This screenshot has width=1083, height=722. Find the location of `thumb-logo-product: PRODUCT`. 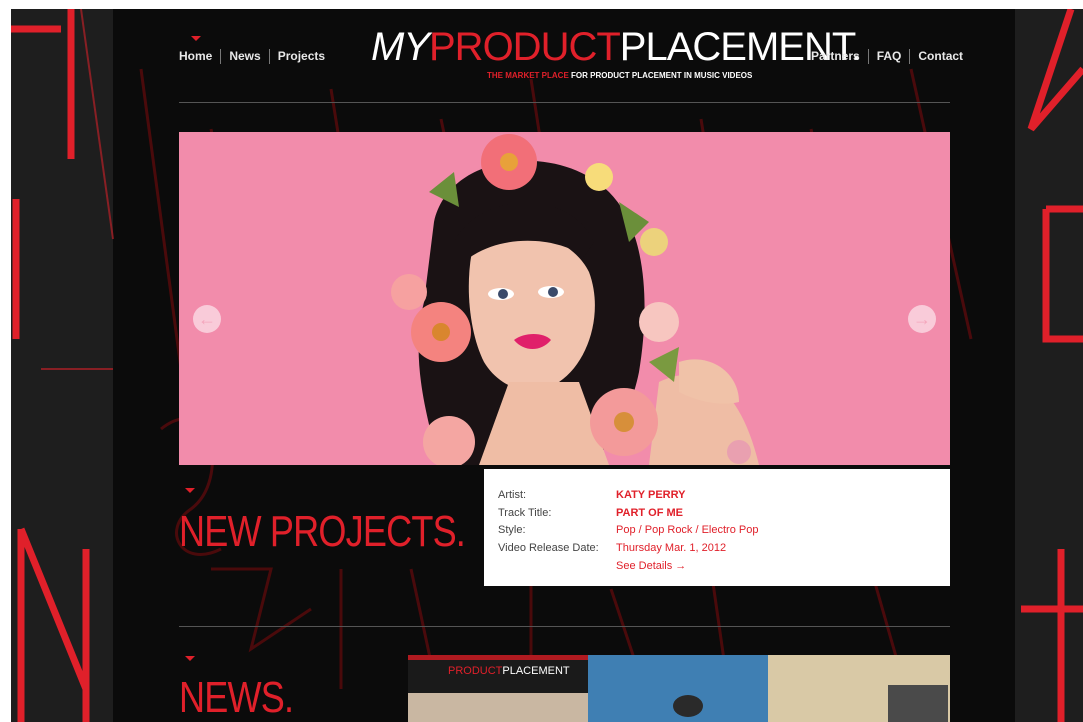

thumb-logo-product: PRODUCT is located at coordinates (475, 671).